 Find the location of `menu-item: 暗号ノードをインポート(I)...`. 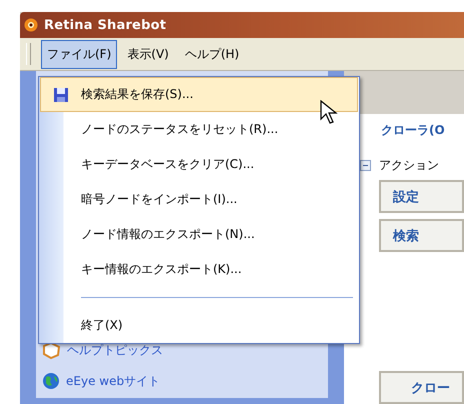

menu-item: 暗号ノードをインポート(I)... is located at coordinates (199, 199).